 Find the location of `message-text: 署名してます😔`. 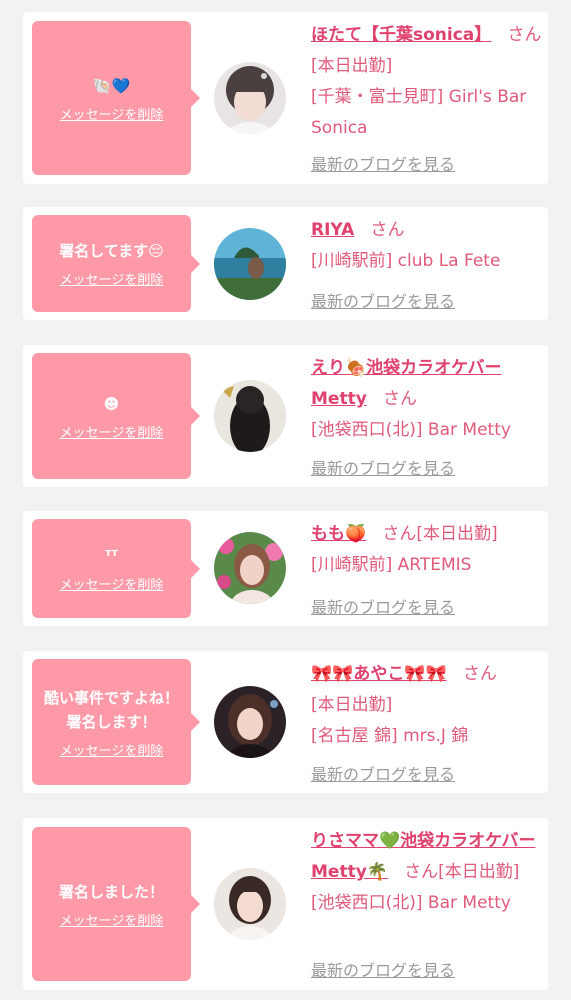

message-text: 署名してます😔 is located at coordinates (111, 251).